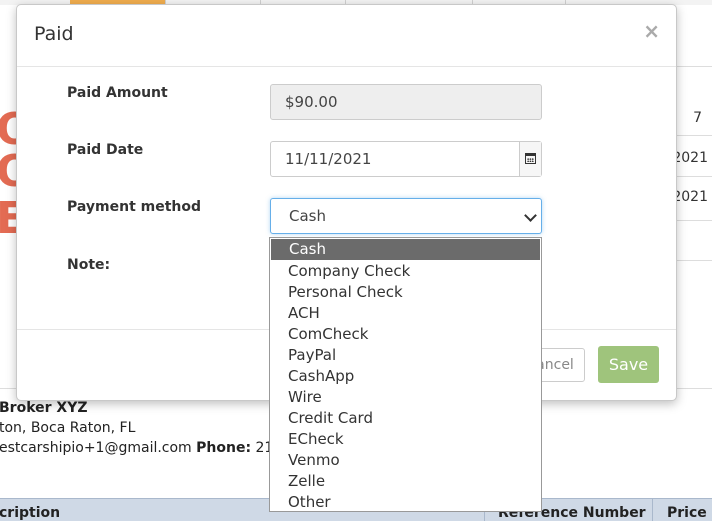 The width and height of the screenshot is (712, 521). What do you see at coordinates (406, 216) in the screenshot?
I see `payment-method-select: Cash` at bounding box center [406, 216].